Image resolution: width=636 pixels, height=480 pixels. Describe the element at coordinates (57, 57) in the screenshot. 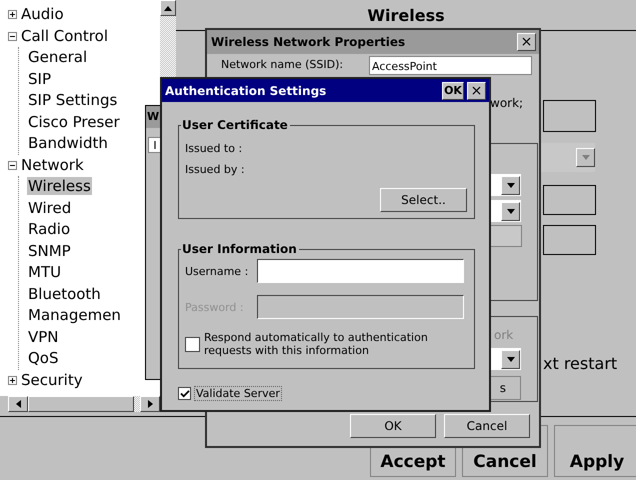

I see `tree-item: General` at that location.